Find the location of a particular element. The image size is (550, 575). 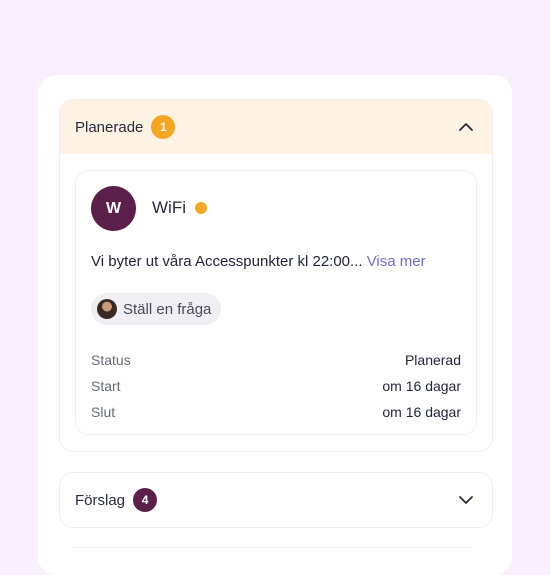

ask-question-button: Ställ en fråga is located at coordinates (156, 309).